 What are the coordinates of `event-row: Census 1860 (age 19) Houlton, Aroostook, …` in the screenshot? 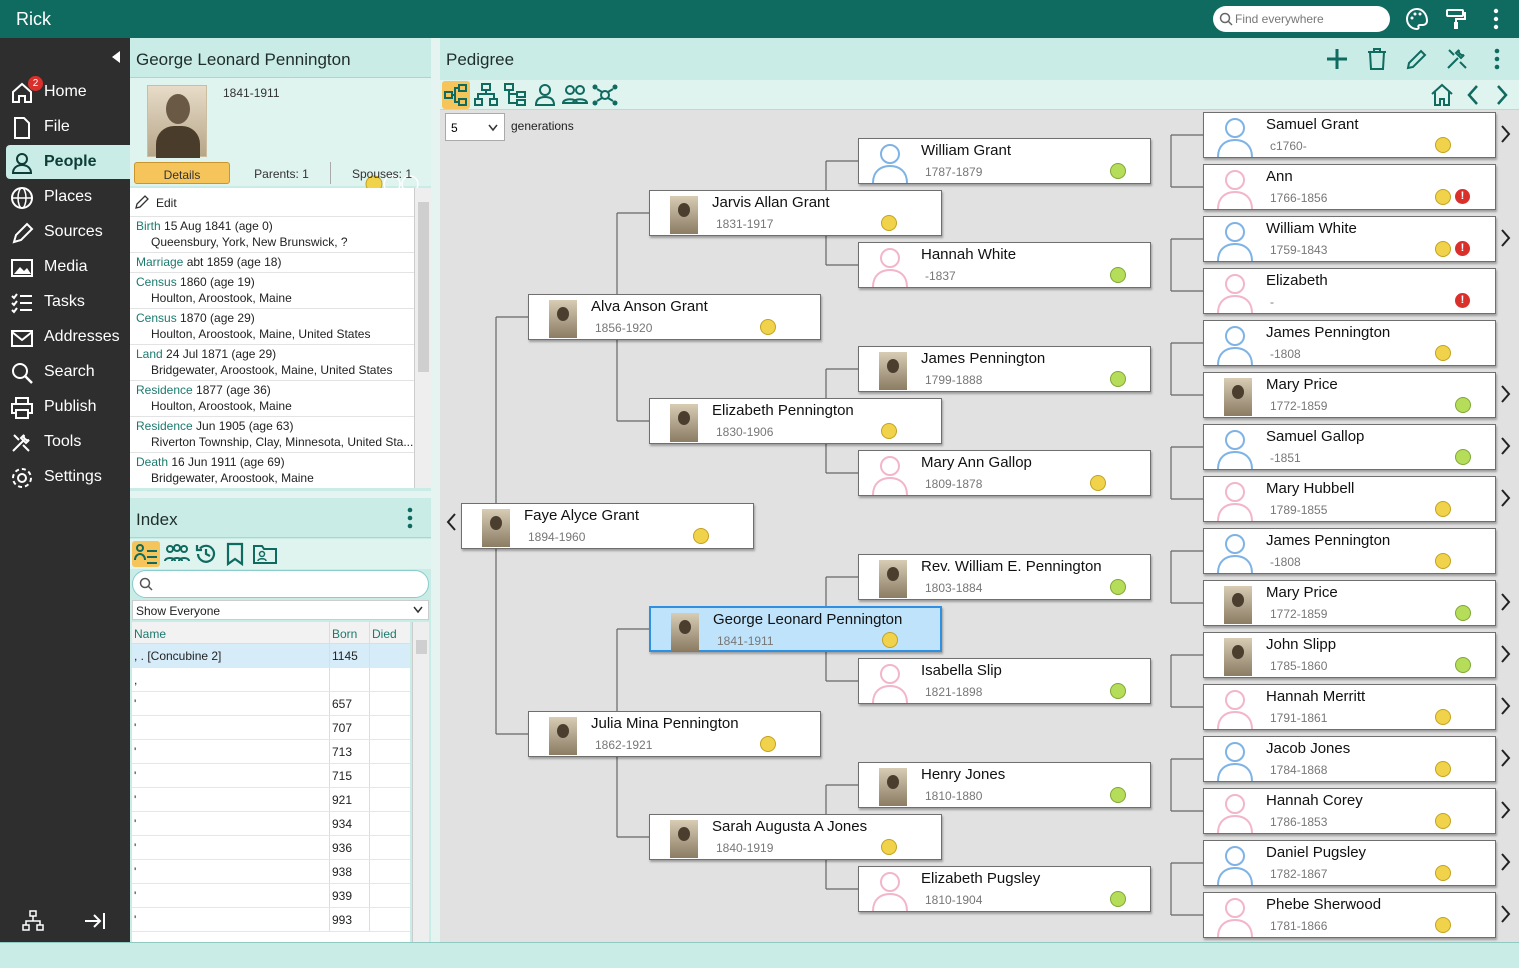 It's located at (272, 290).